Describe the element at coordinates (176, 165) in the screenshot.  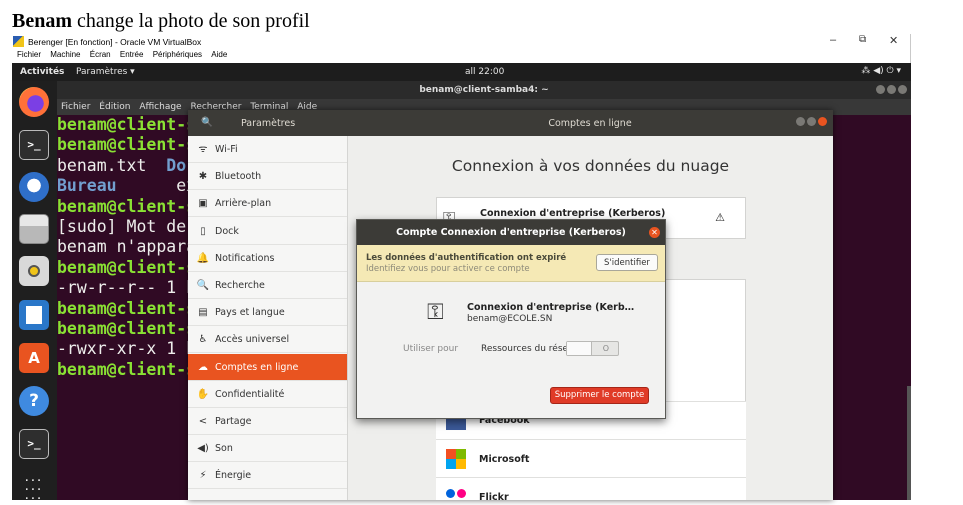
I see `terminal-text: Do` at that location.